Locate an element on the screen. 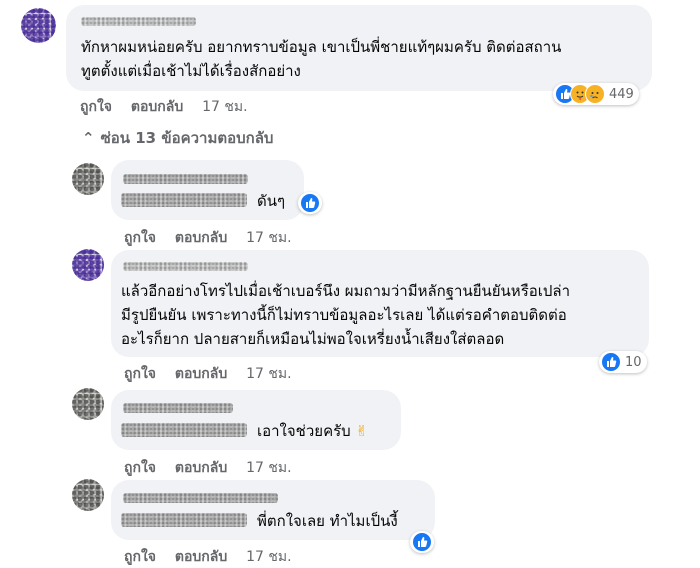  reply-3-like-button: ถูกใจ is located at coordinates (140, 468).